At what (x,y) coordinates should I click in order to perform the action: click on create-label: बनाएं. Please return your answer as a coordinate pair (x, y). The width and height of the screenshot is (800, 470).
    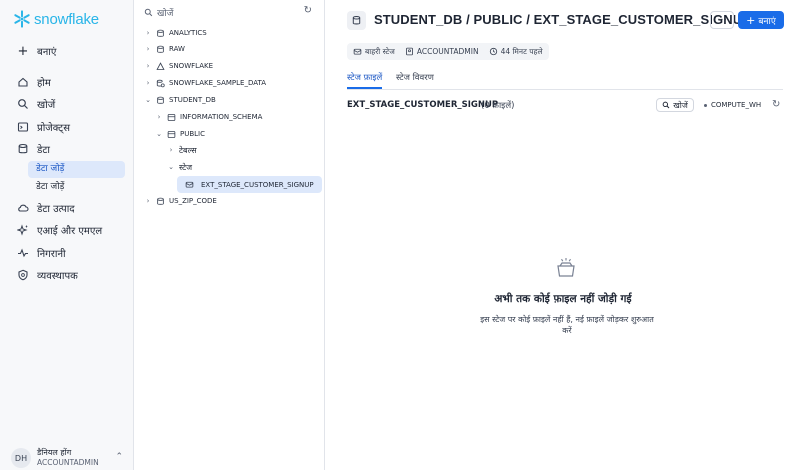
    Looking at the image, I should click on (47, 52).